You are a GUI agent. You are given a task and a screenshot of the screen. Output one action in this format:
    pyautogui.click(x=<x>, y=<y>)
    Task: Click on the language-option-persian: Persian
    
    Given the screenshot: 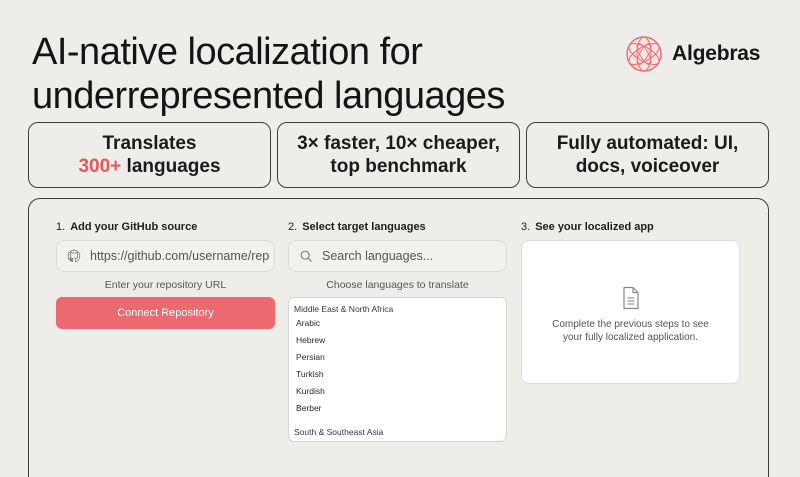 What is the action you would take?
    pyautogui.click(x=397, y=357)
    